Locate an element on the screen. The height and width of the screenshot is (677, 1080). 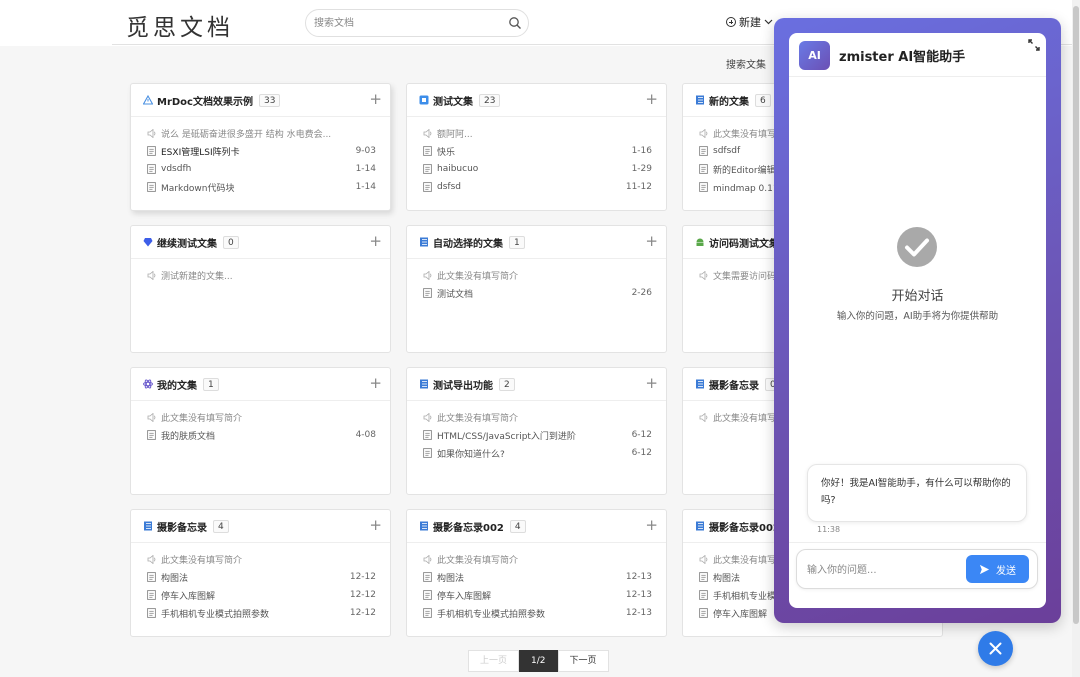
doc-list-item: 快乐 1-16 is located at coordinates (537, 151).